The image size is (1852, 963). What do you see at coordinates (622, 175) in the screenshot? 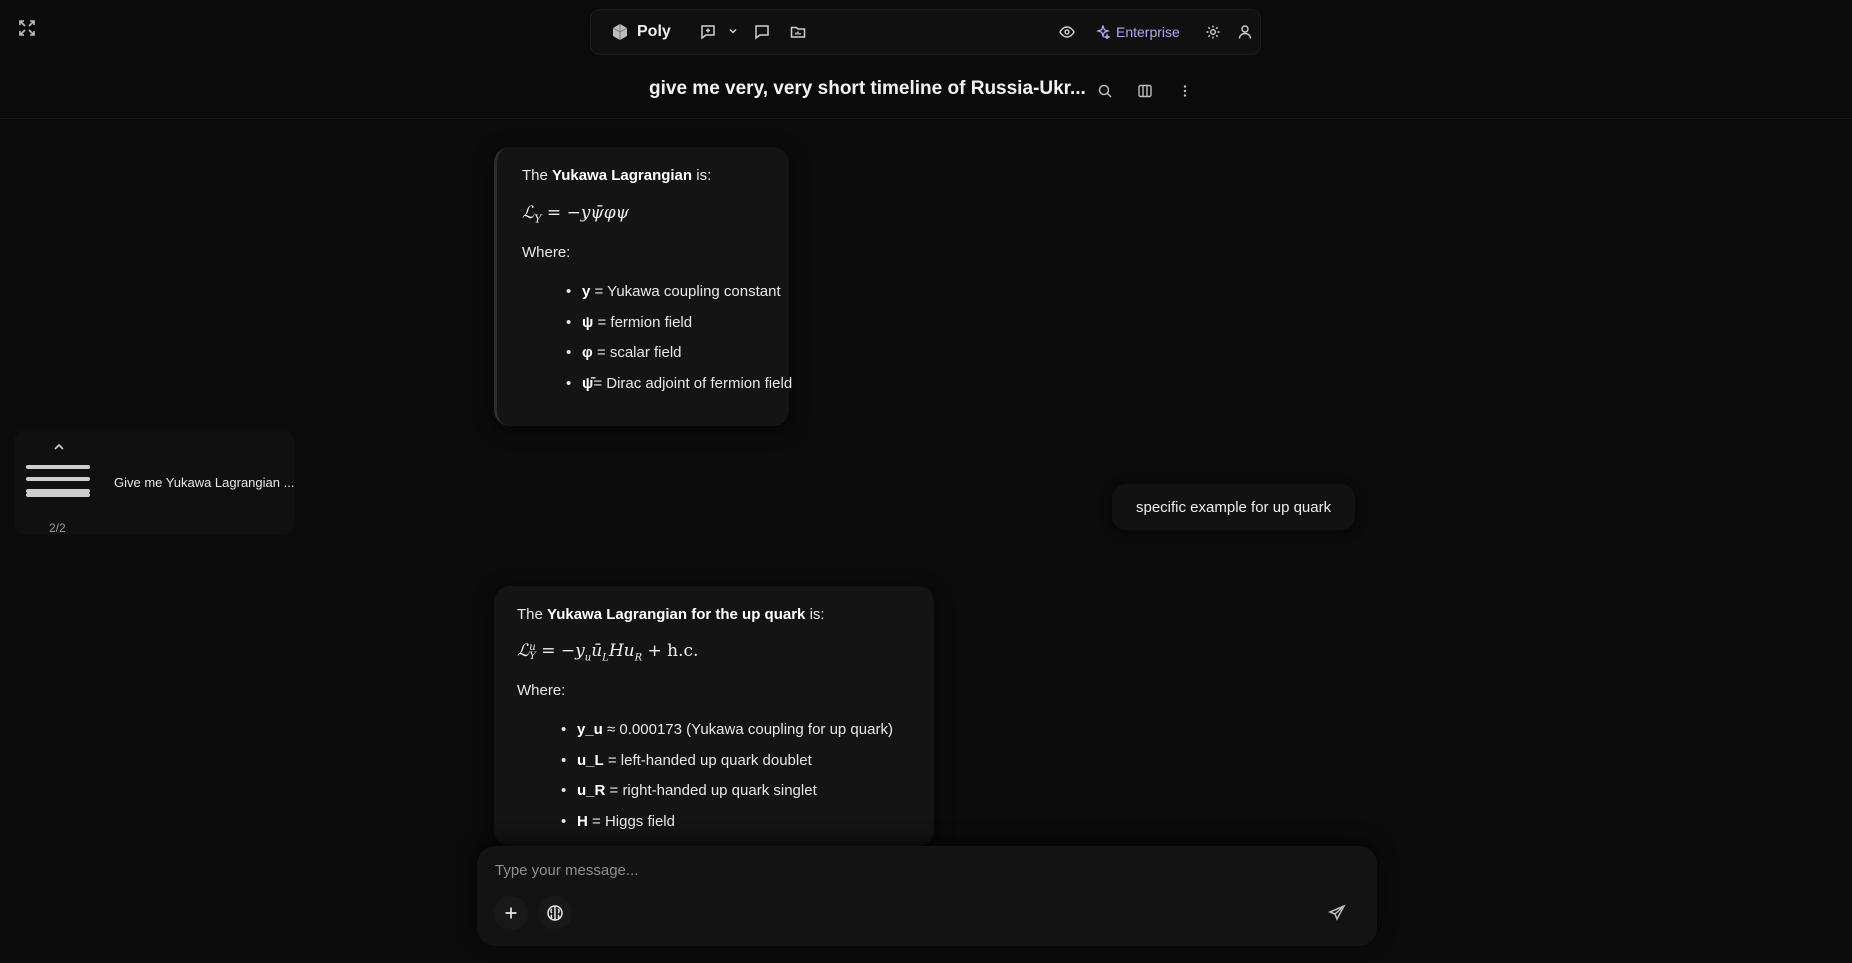
I see `intro-bold: Yukawa Lagrangian` at bounding box center [622, 175].